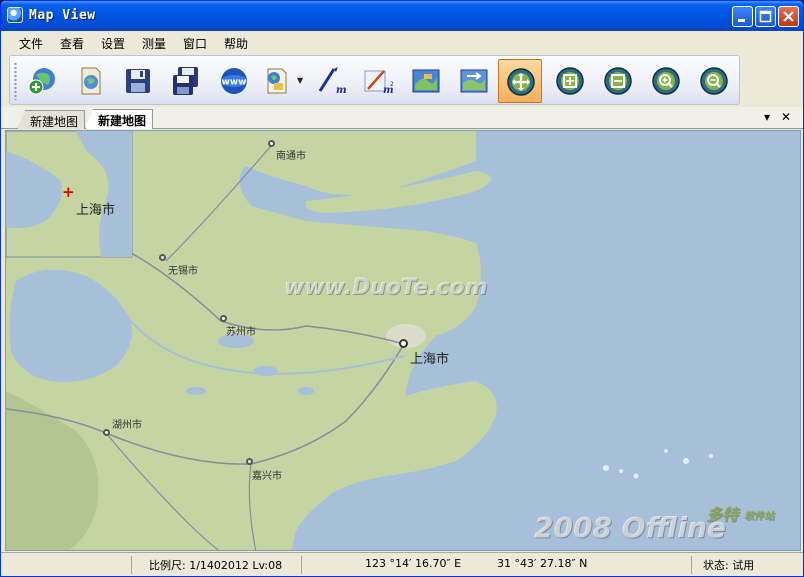 The image size is (804, 577). I want to click on title-bar: Map View, so click(402, 16).